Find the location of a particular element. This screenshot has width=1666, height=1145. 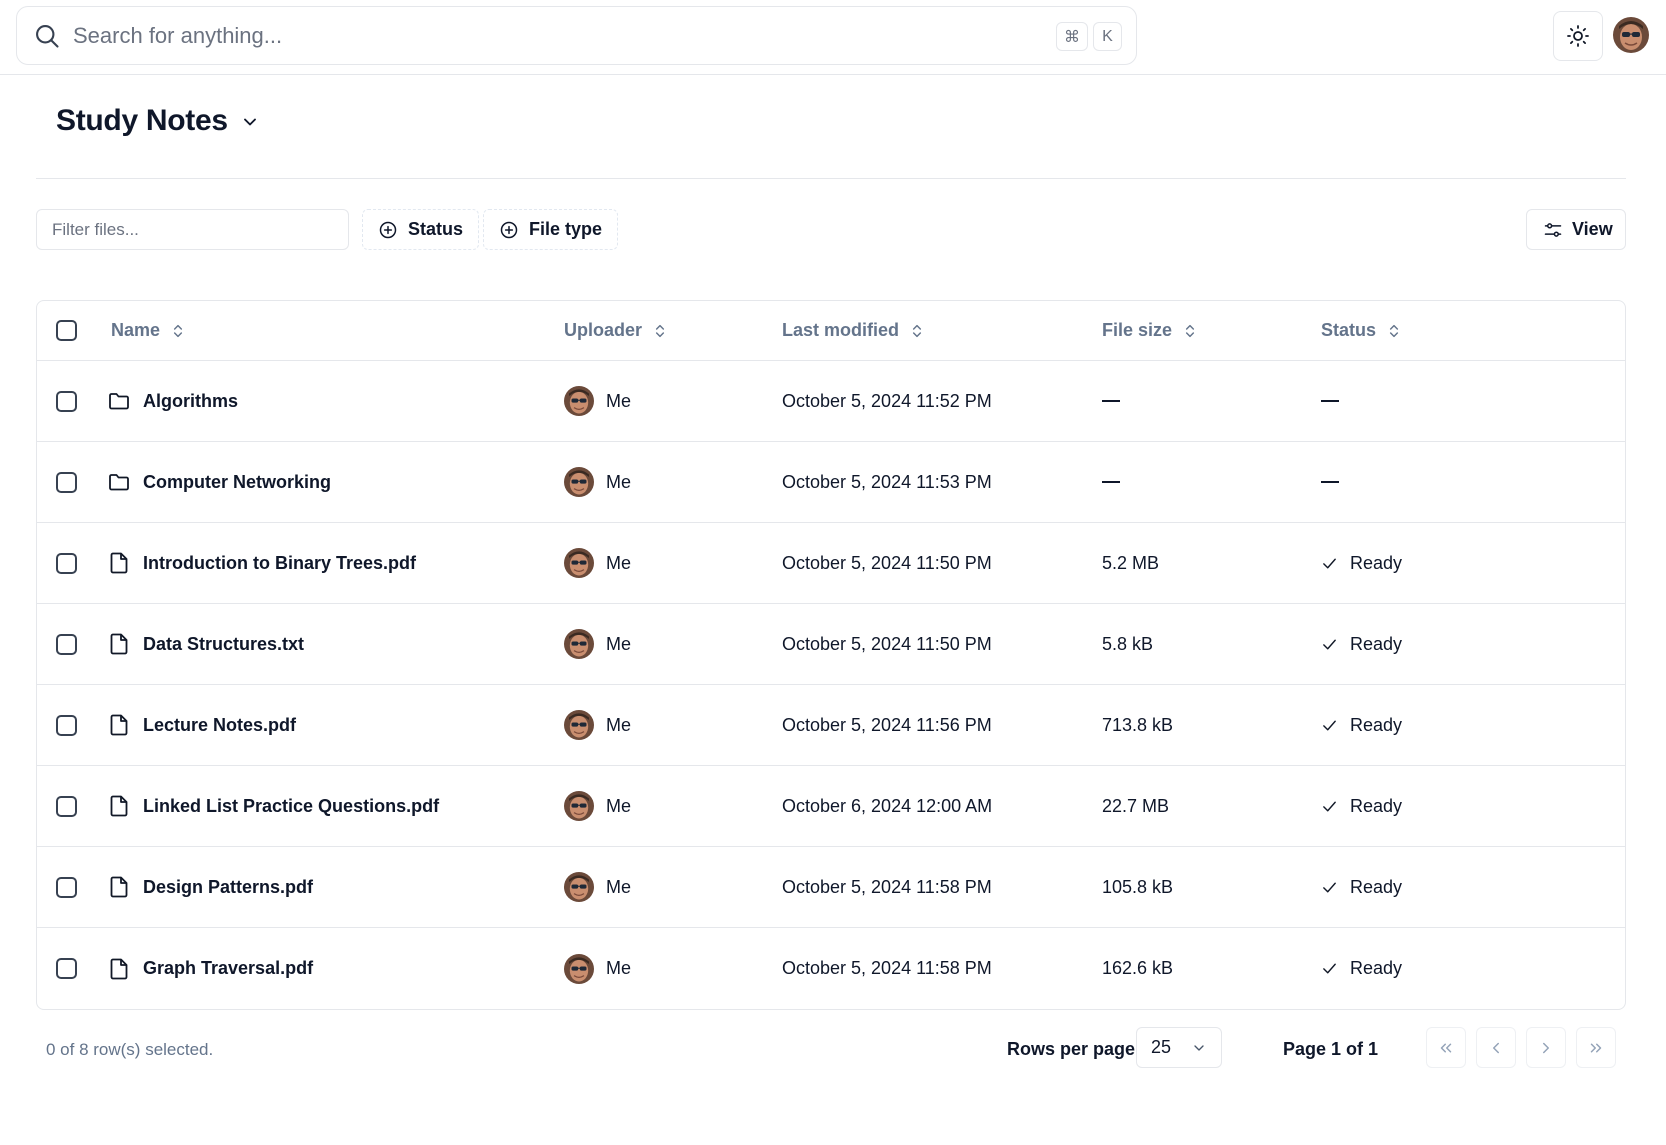

size-cell: 105.8 kB is located at coordinates (1137, 887).